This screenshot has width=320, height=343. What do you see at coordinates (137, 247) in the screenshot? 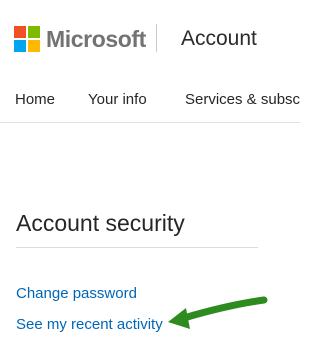
I see `section-divider` at bounding box center [137, 247].